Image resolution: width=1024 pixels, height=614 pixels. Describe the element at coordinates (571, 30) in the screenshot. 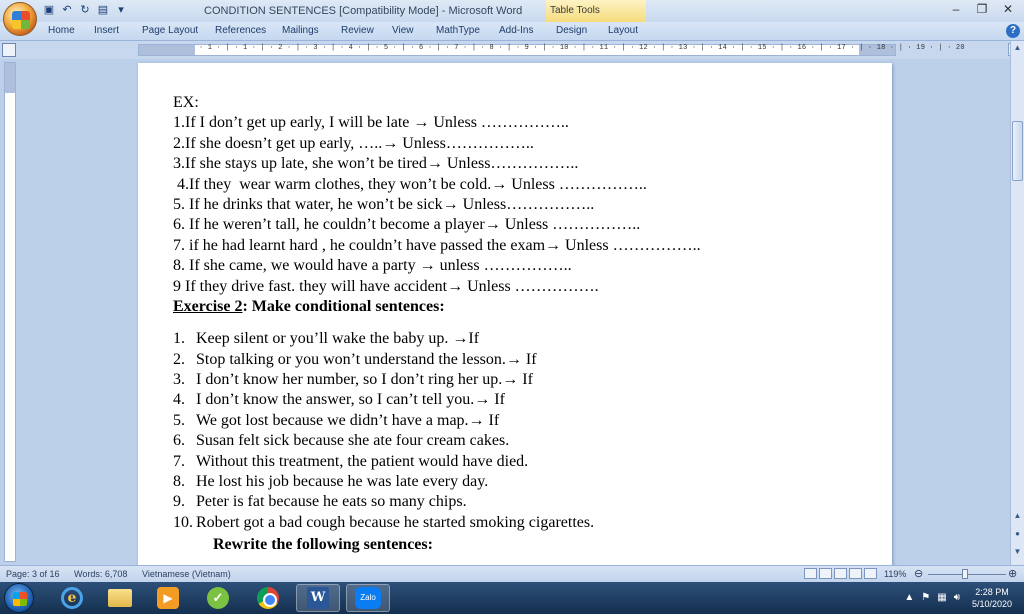

I see `tab-design: Design` at that location.